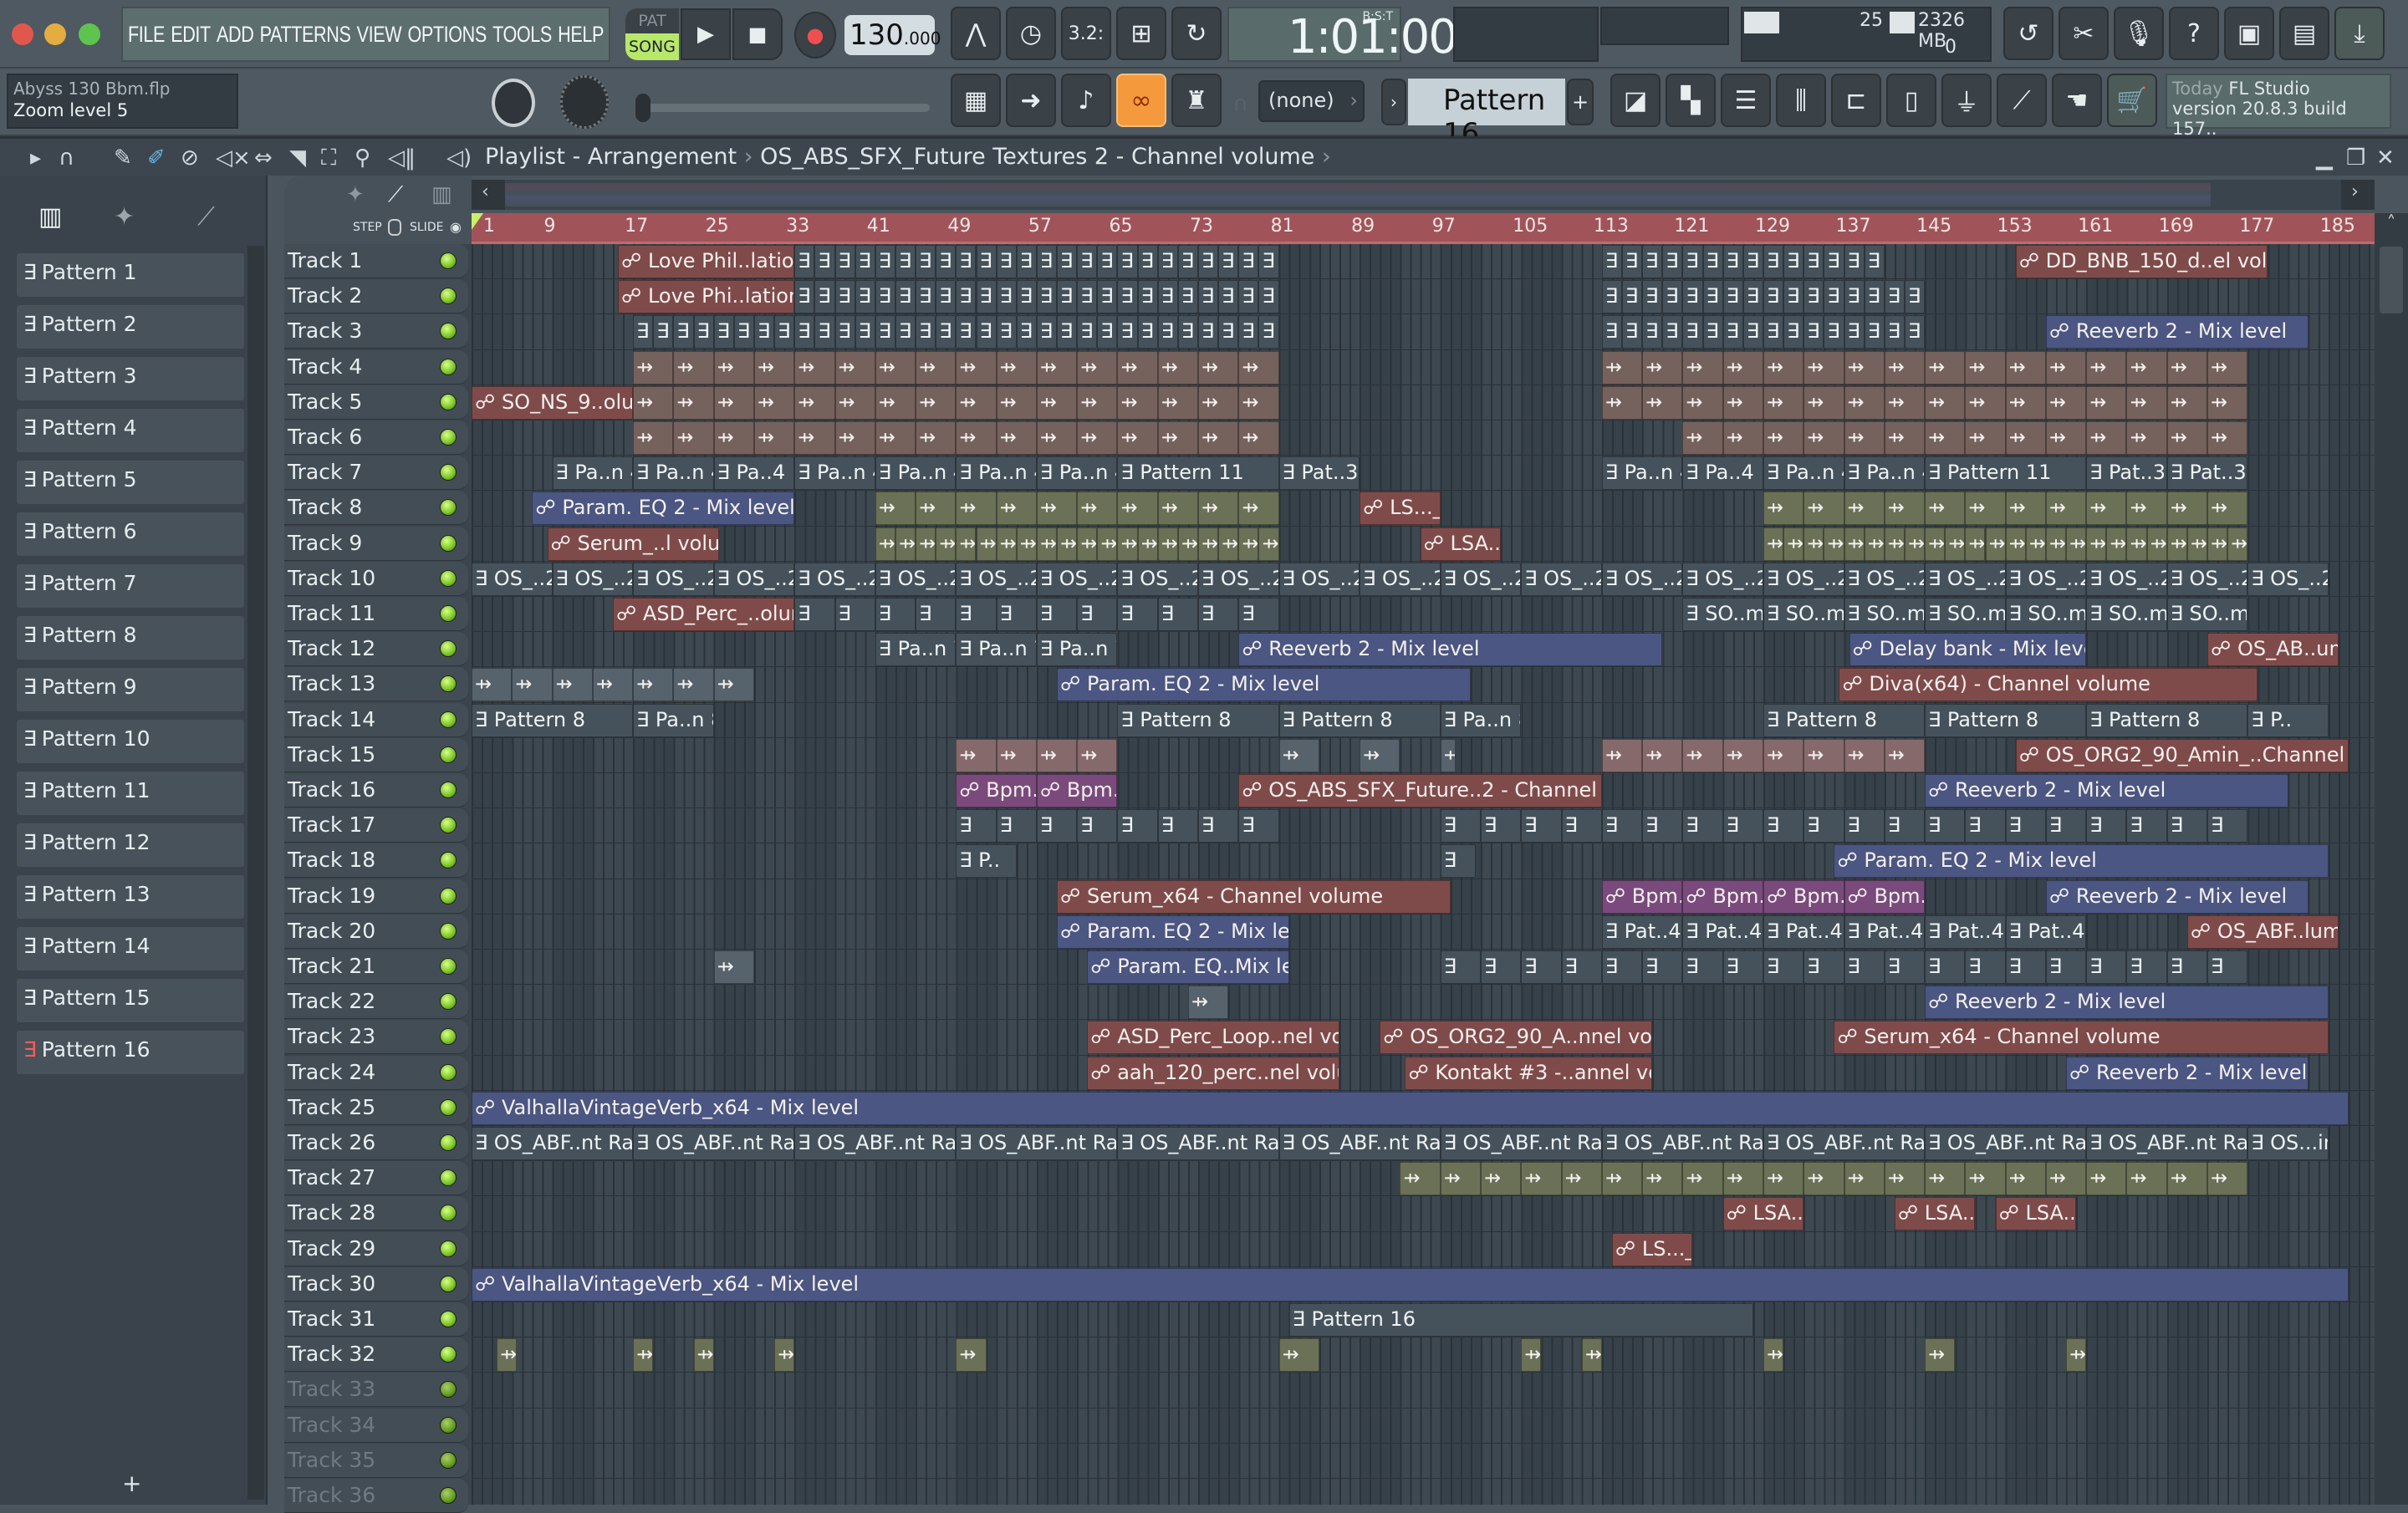 Image resolution: width=2408 pixels, height=1513 pixels. Describe the element at coordinates (376, 508) in the screenshot. I see `track-header: Track 8` at that location.